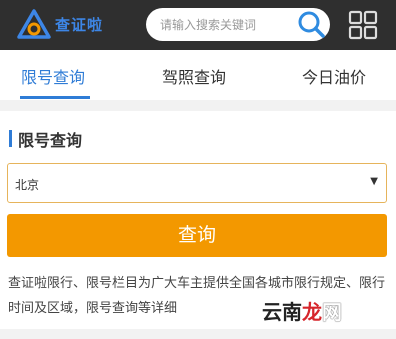  What do you see at coordinates (50, 140) in the screenshot?
I see `section-title: 限号查询` at bounding box center [50, 140].